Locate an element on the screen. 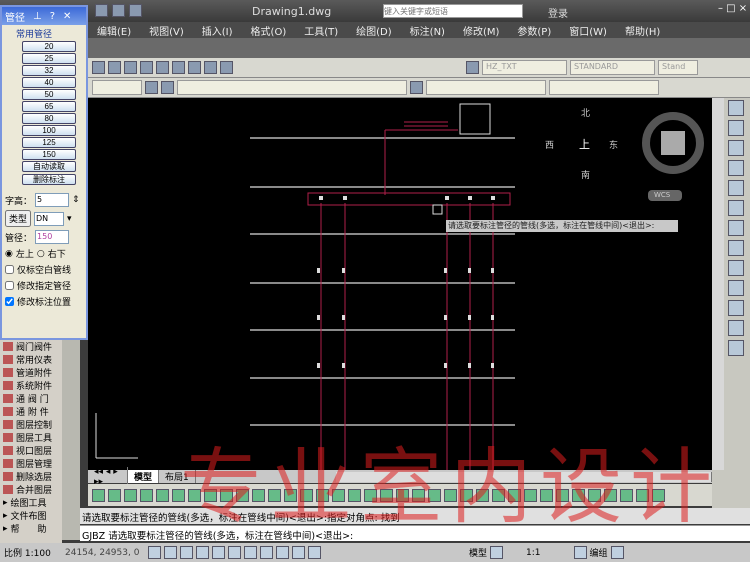 The width and height of the screenshot is (750, 562). auto-read-button: 自动读取 is located at coordinates (49, 166).